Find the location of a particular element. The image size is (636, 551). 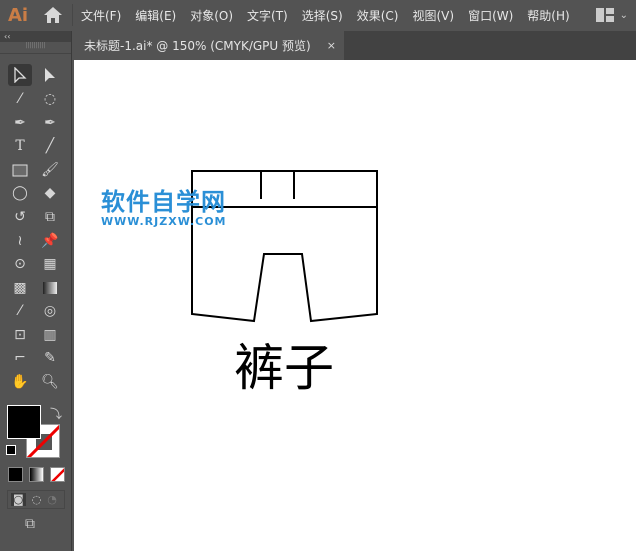

watermark: 软件自学网 WWW.RJZXW.COM is located at coordinates (164, 208).